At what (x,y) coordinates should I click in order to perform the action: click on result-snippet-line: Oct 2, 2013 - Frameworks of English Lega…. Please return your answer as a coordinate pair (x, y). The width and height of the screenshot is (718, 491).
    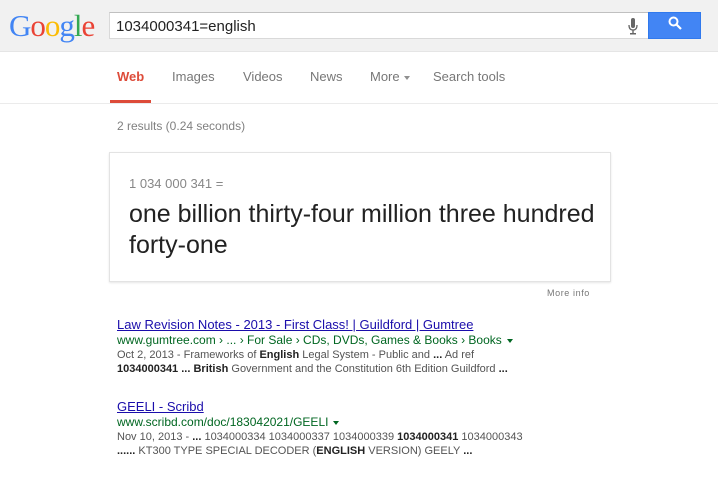
    Looking at the image, I should click on (407, 355).